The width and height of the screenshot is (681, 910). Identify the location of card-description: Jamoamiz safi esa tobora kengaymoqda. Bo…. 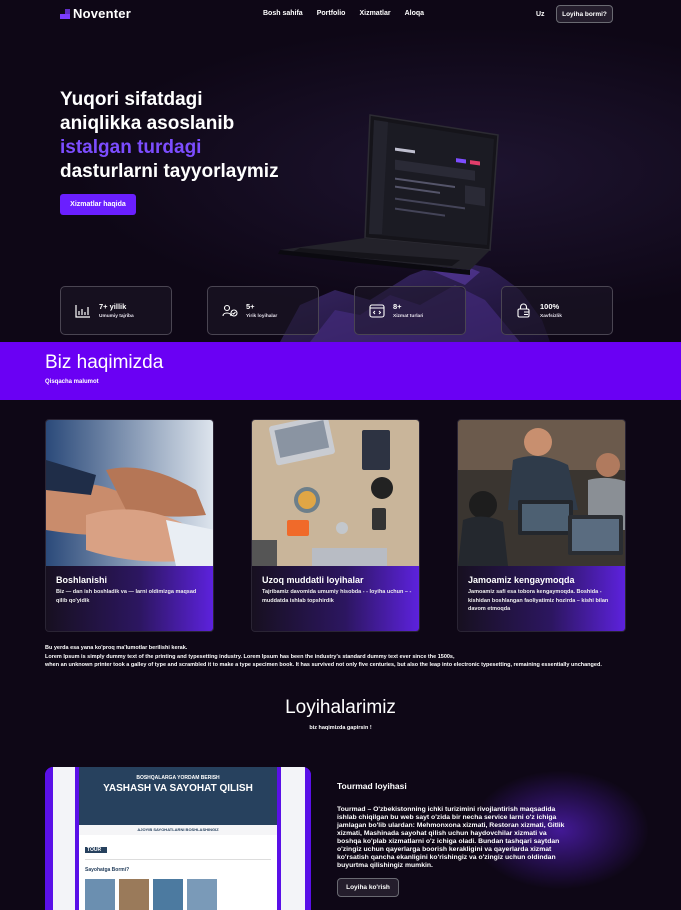
(538, 600).